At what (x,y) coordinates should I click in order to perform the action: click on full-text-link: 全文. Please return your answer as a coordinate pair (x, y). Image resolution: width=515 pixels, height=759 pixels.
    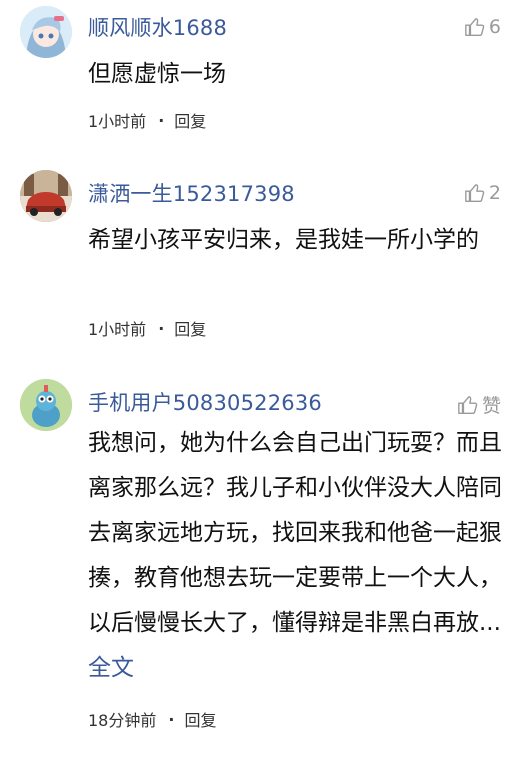
    Looking at the image, I should click on (111, 668).